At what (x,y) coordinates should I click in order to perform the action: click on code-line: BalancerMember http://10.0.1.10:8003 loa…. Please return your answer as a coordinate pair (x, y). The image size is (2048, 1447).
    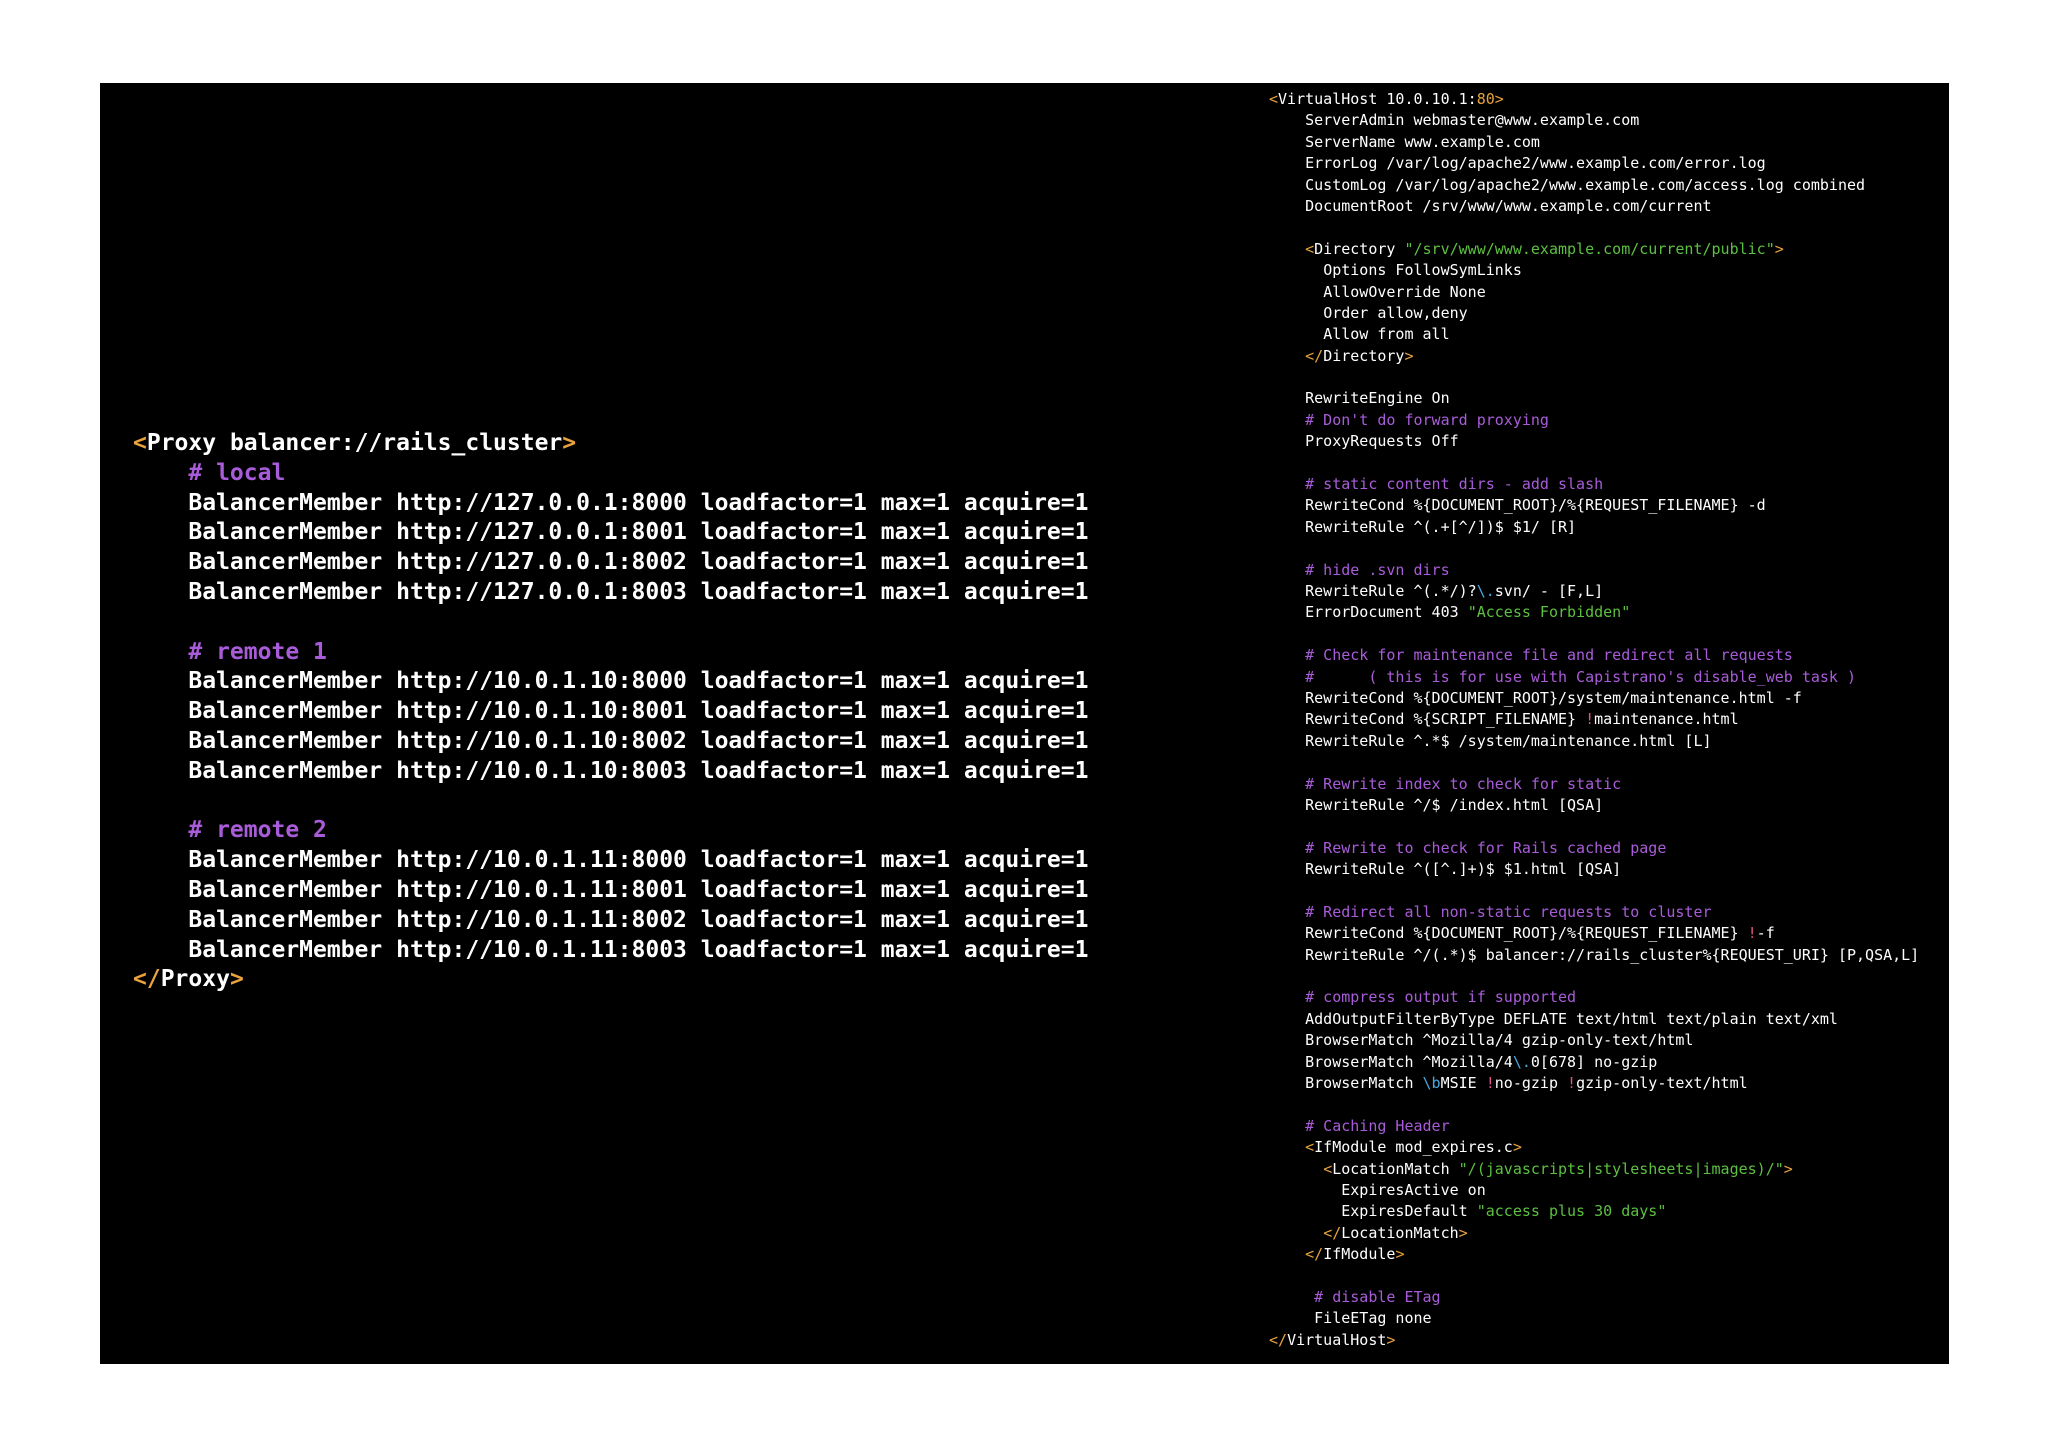
    Looking at the image, I should click on (610, 772).